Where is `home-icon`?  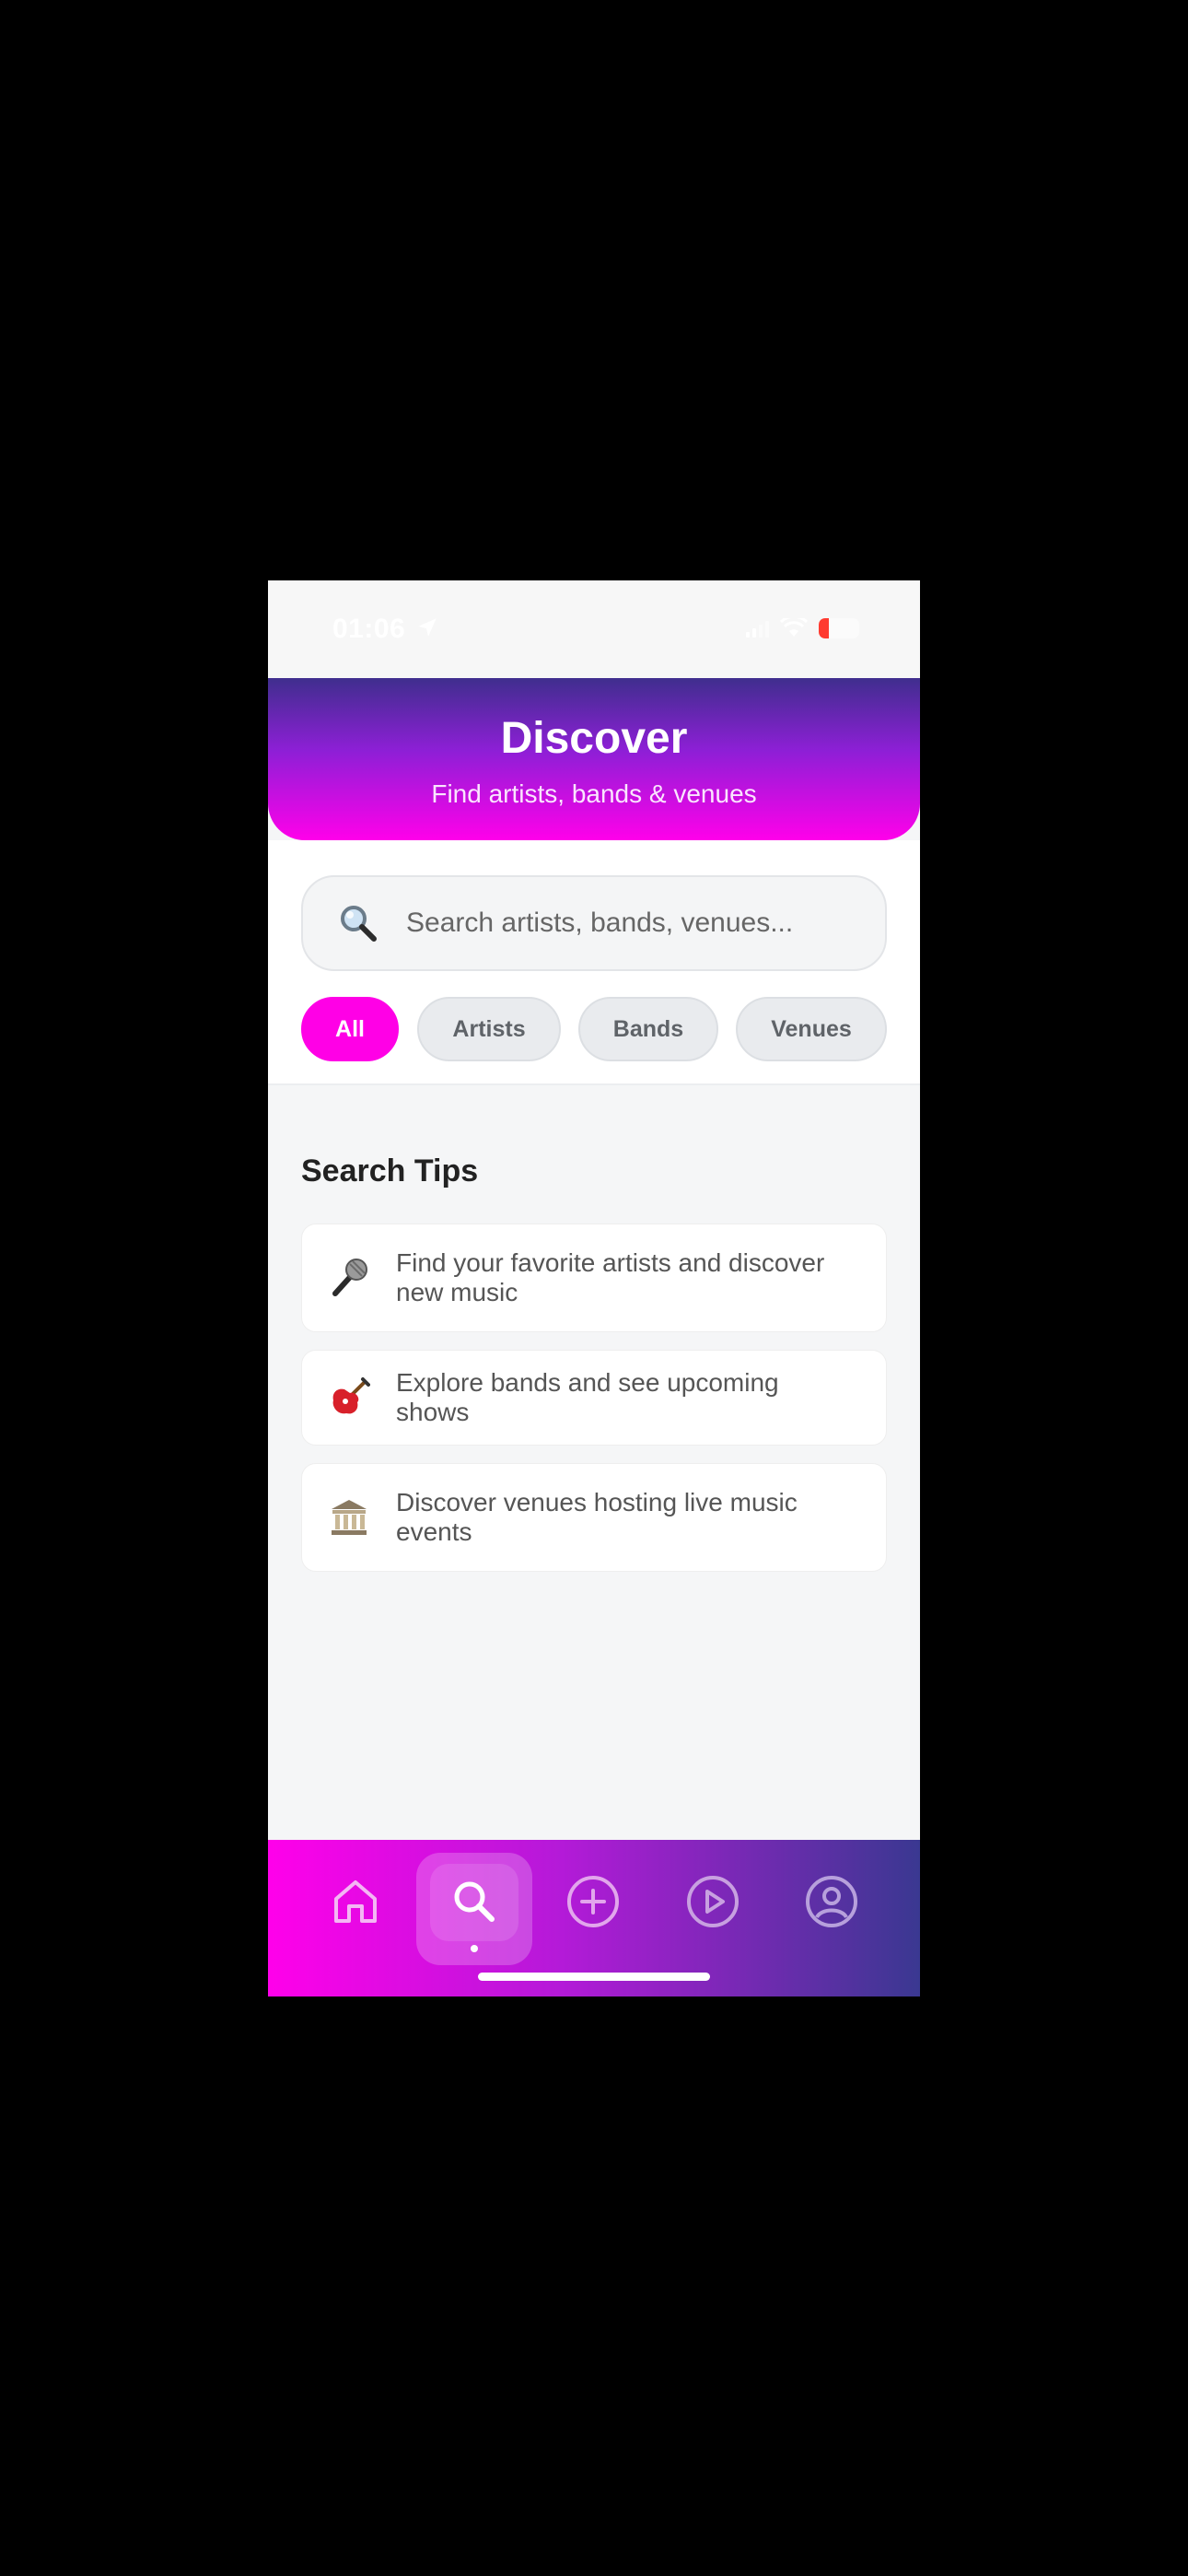
home-icon is located at coordinates (355, 1901).